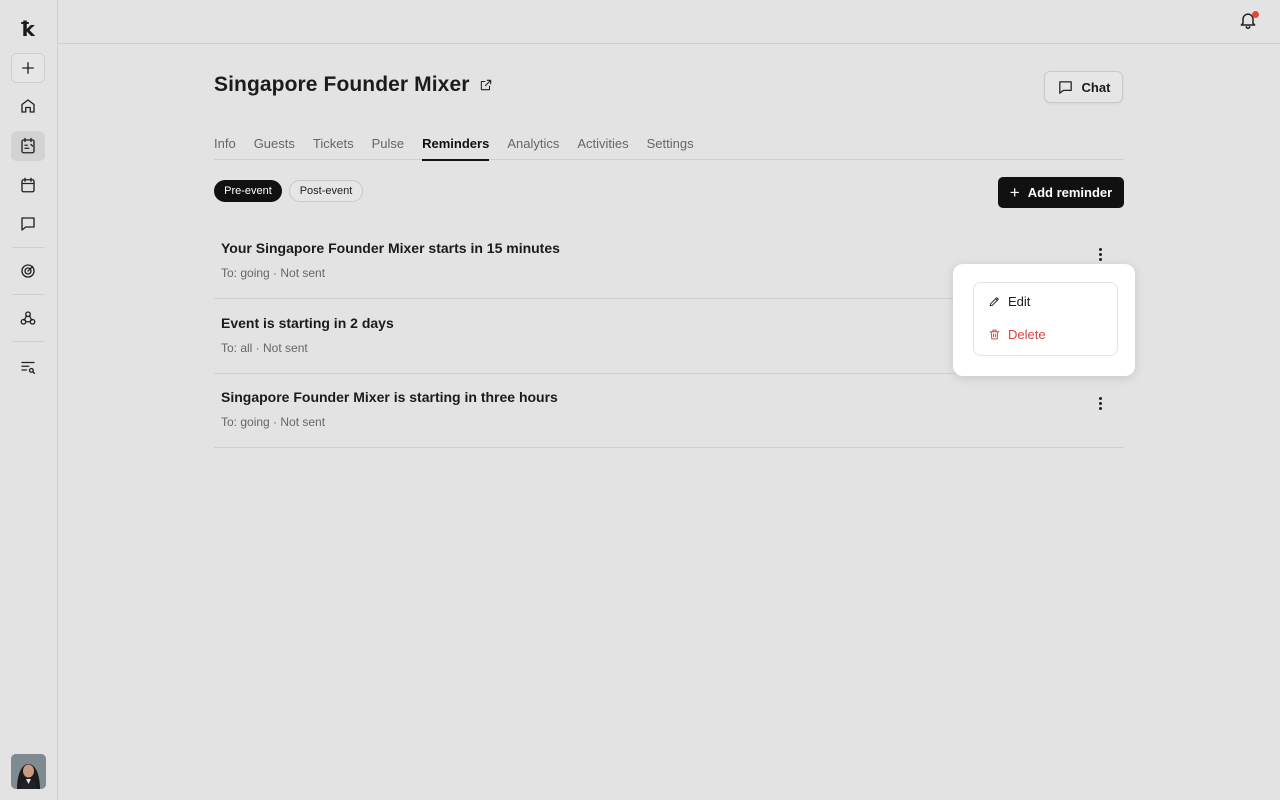 The width and height of the screenshot is (1280, 800). What do you see at coordinates (1014, 192) in the screenshot?
I see `plus-icon: +` at bounding box center [1014, 192].